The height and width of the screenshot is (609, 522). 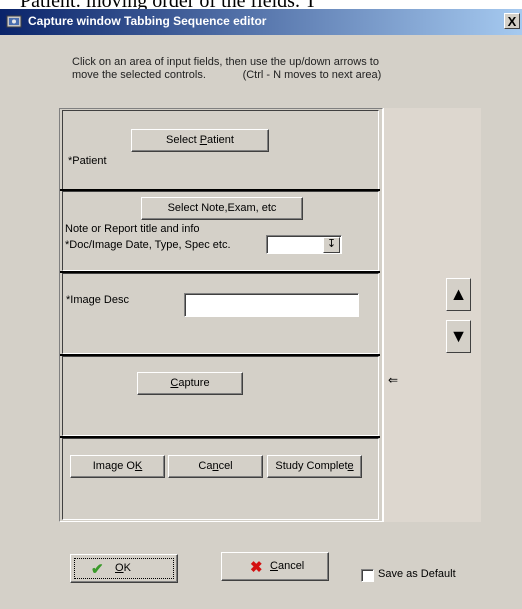 I want to click on cancel-footer-label: Cancel, so click(x=287, y=566).